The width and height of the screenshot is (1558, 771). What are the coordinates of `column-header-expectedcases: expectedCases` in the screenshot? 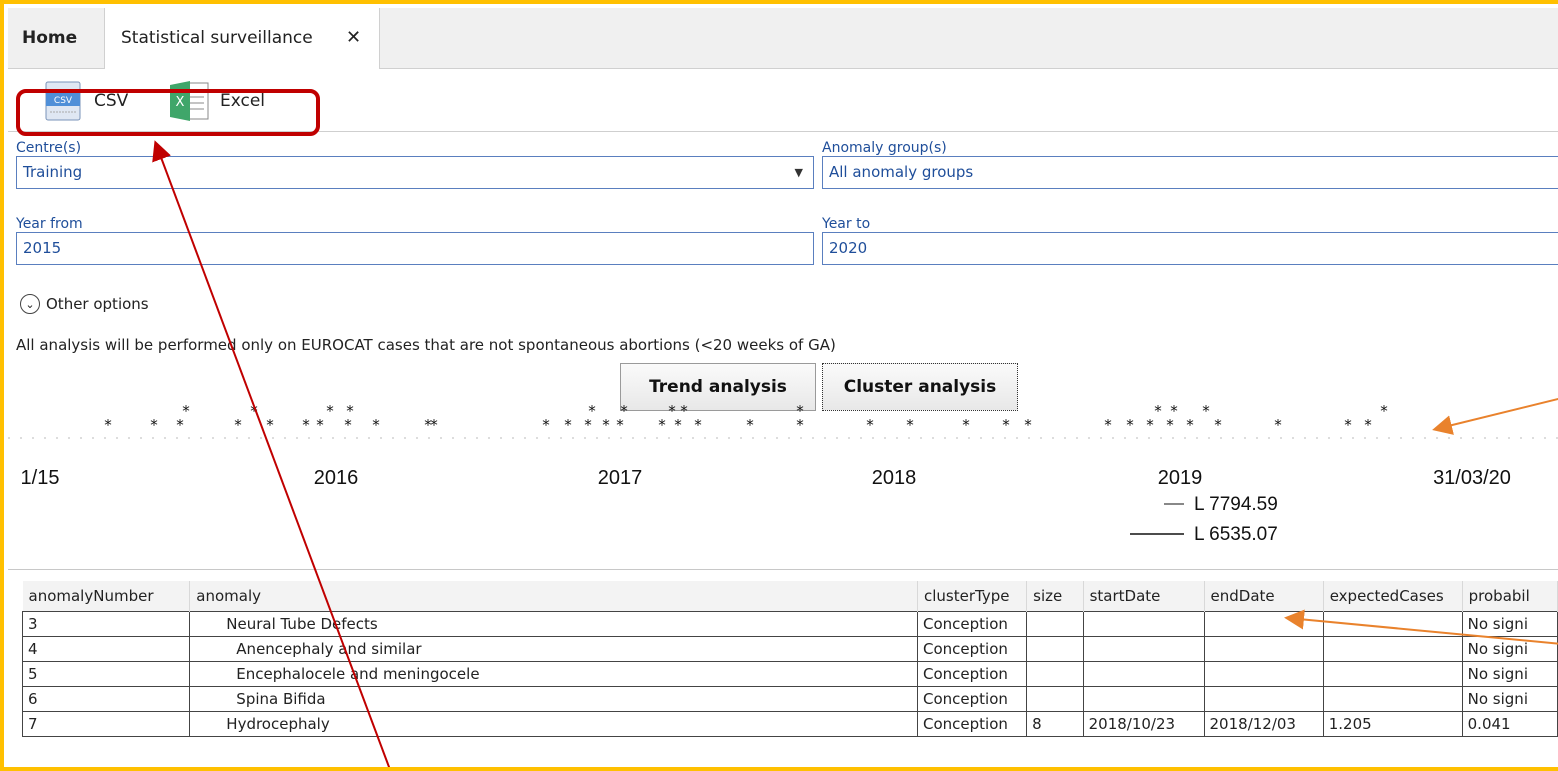 It's located at (1393, 596).